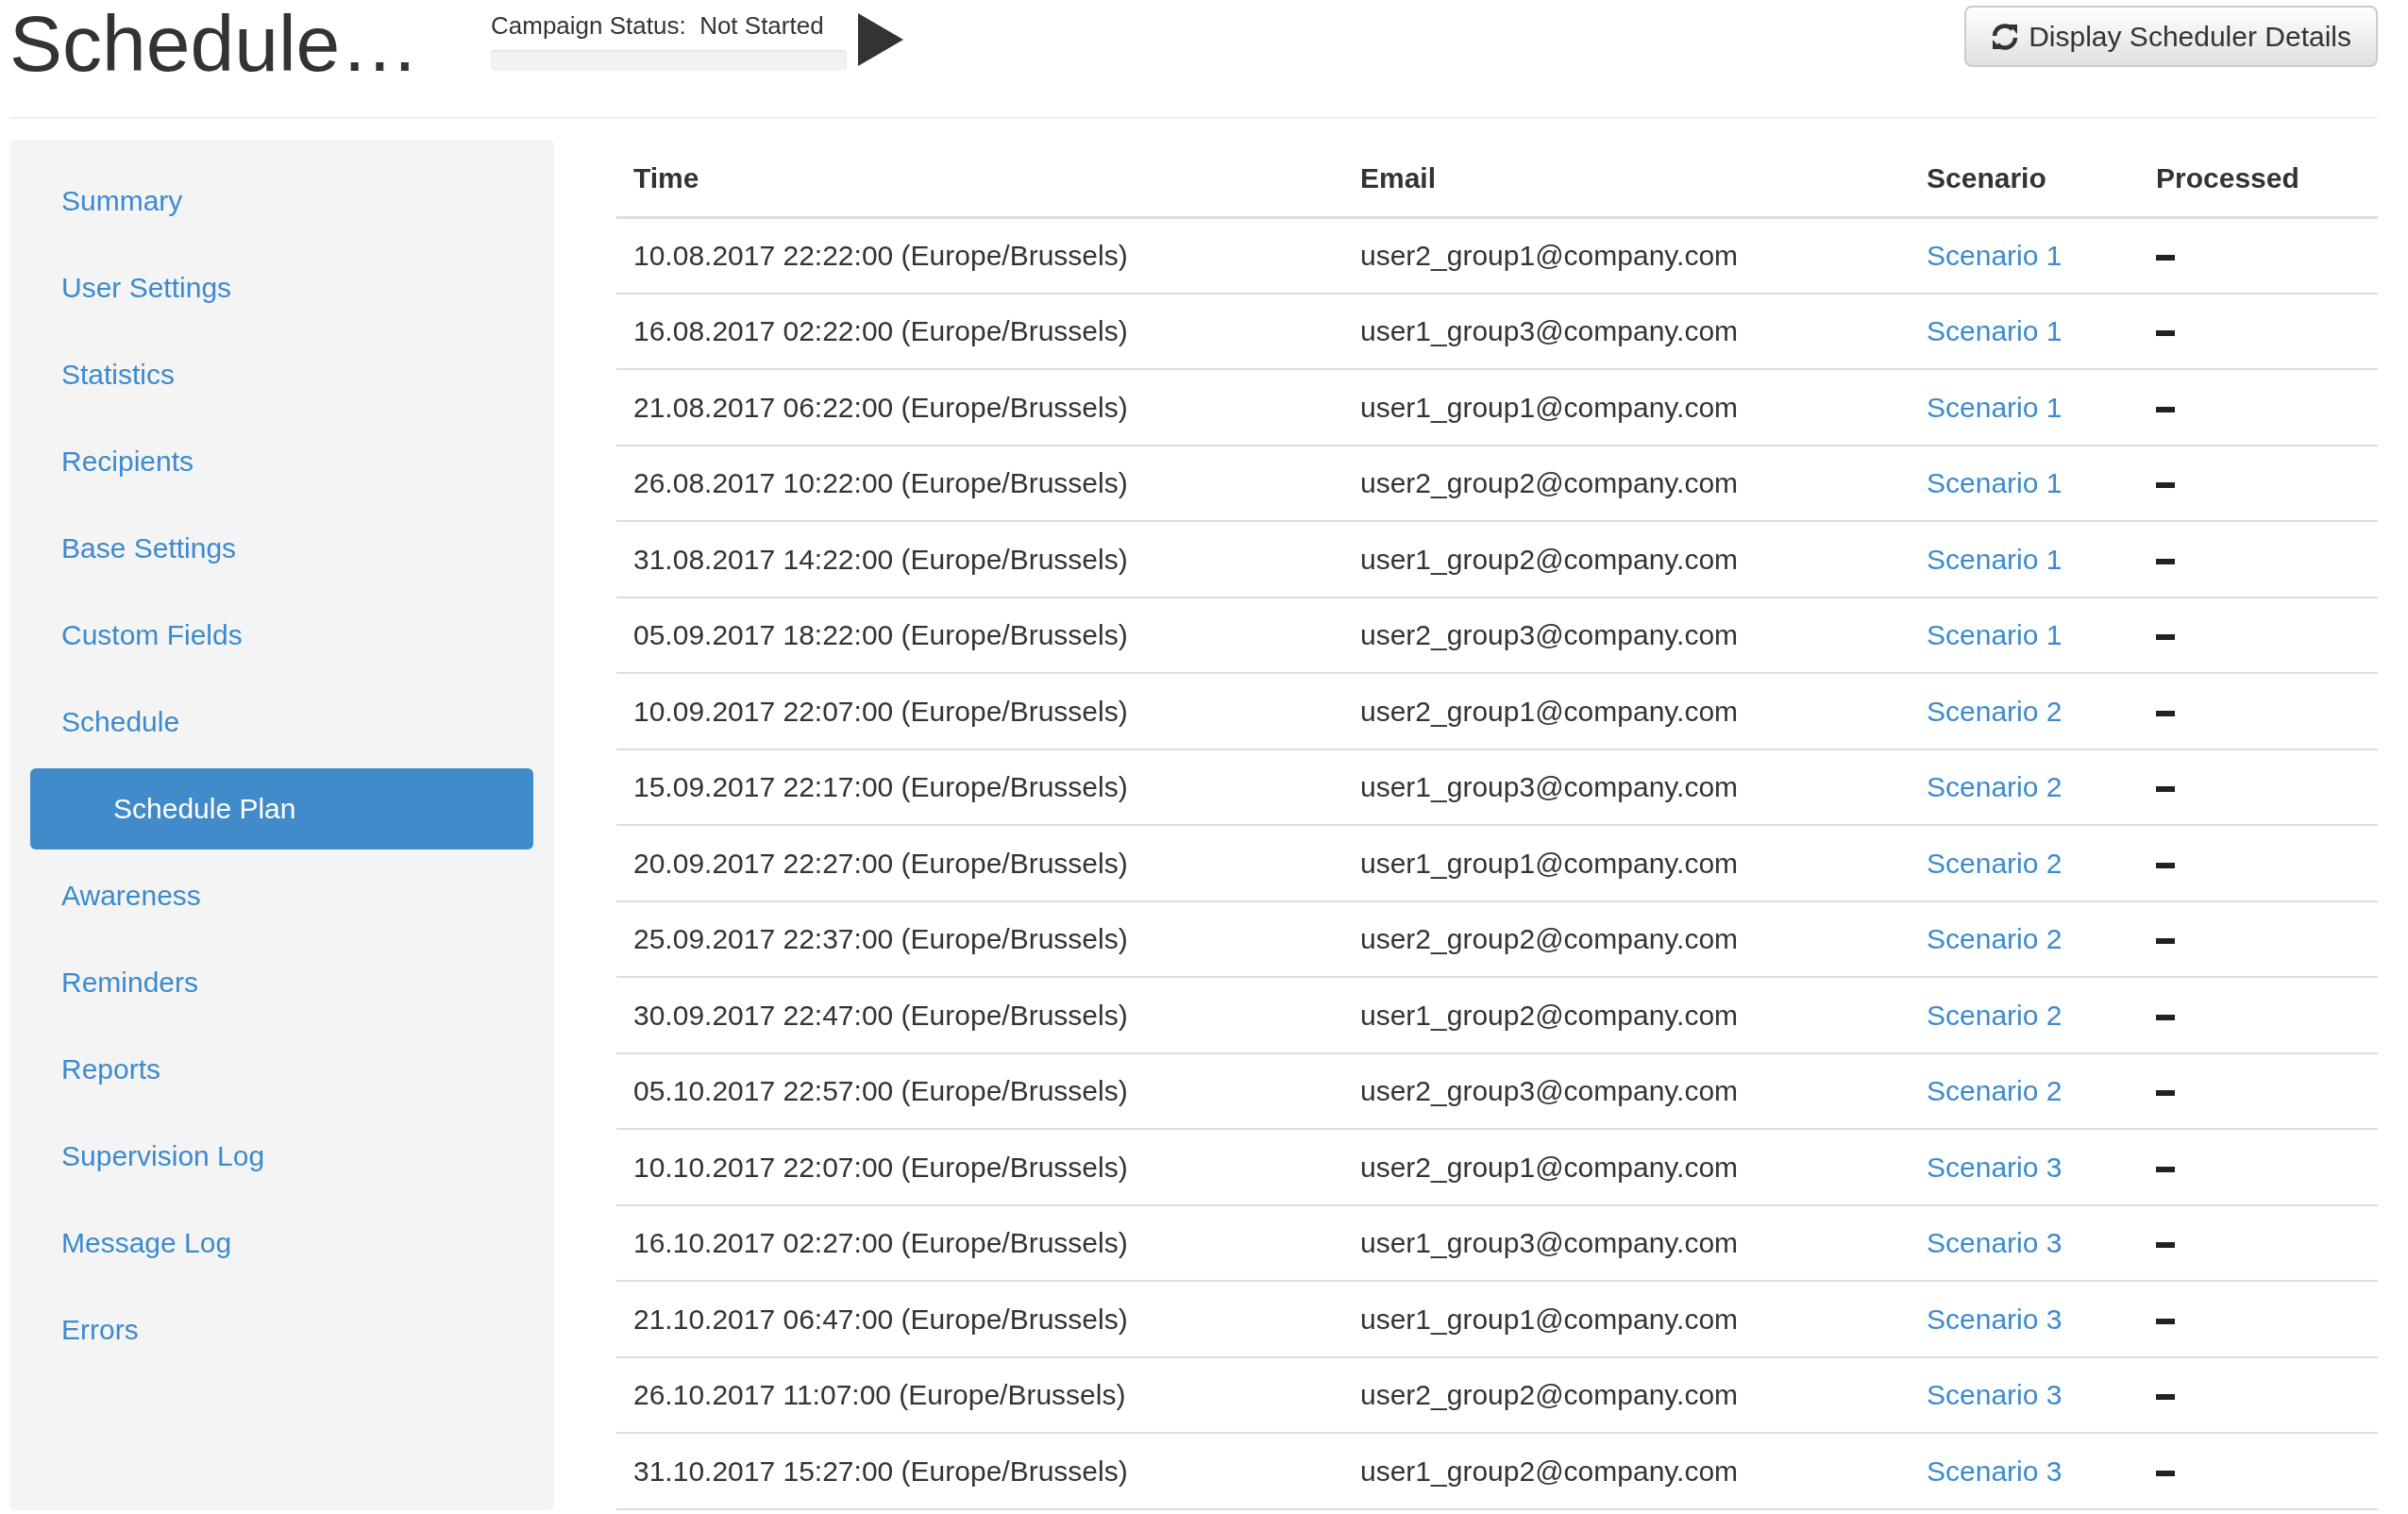 This screenshot has width=2408, height=1514. Describe the element at coordinates (980, 331) in the screenshot. I see `time-cell: 16.08.2017 02:22:00 (Europe/Brussels)` at that location.